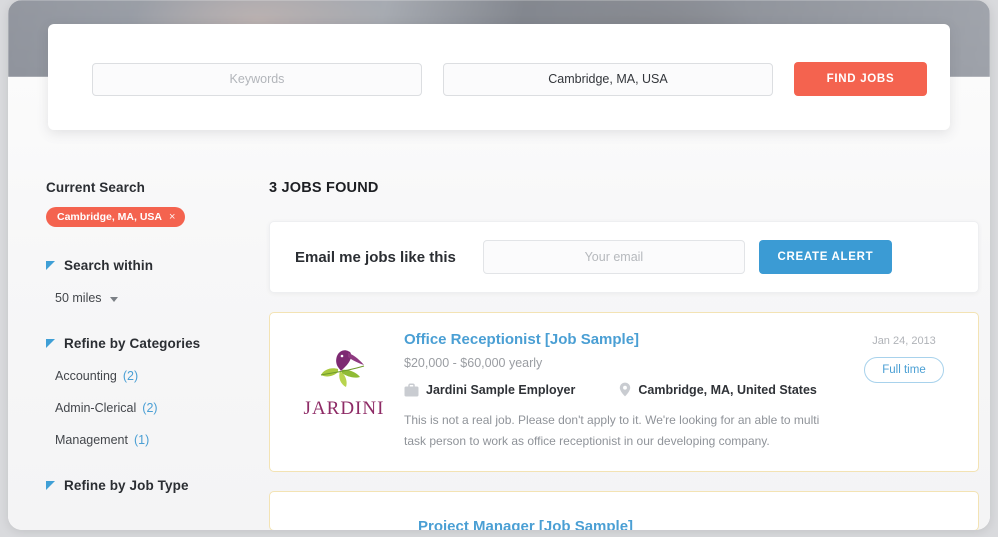 This screenshot has width=998, height=537. I want to click on create-alert-button: CREATE ALERT, so click(825, 257).